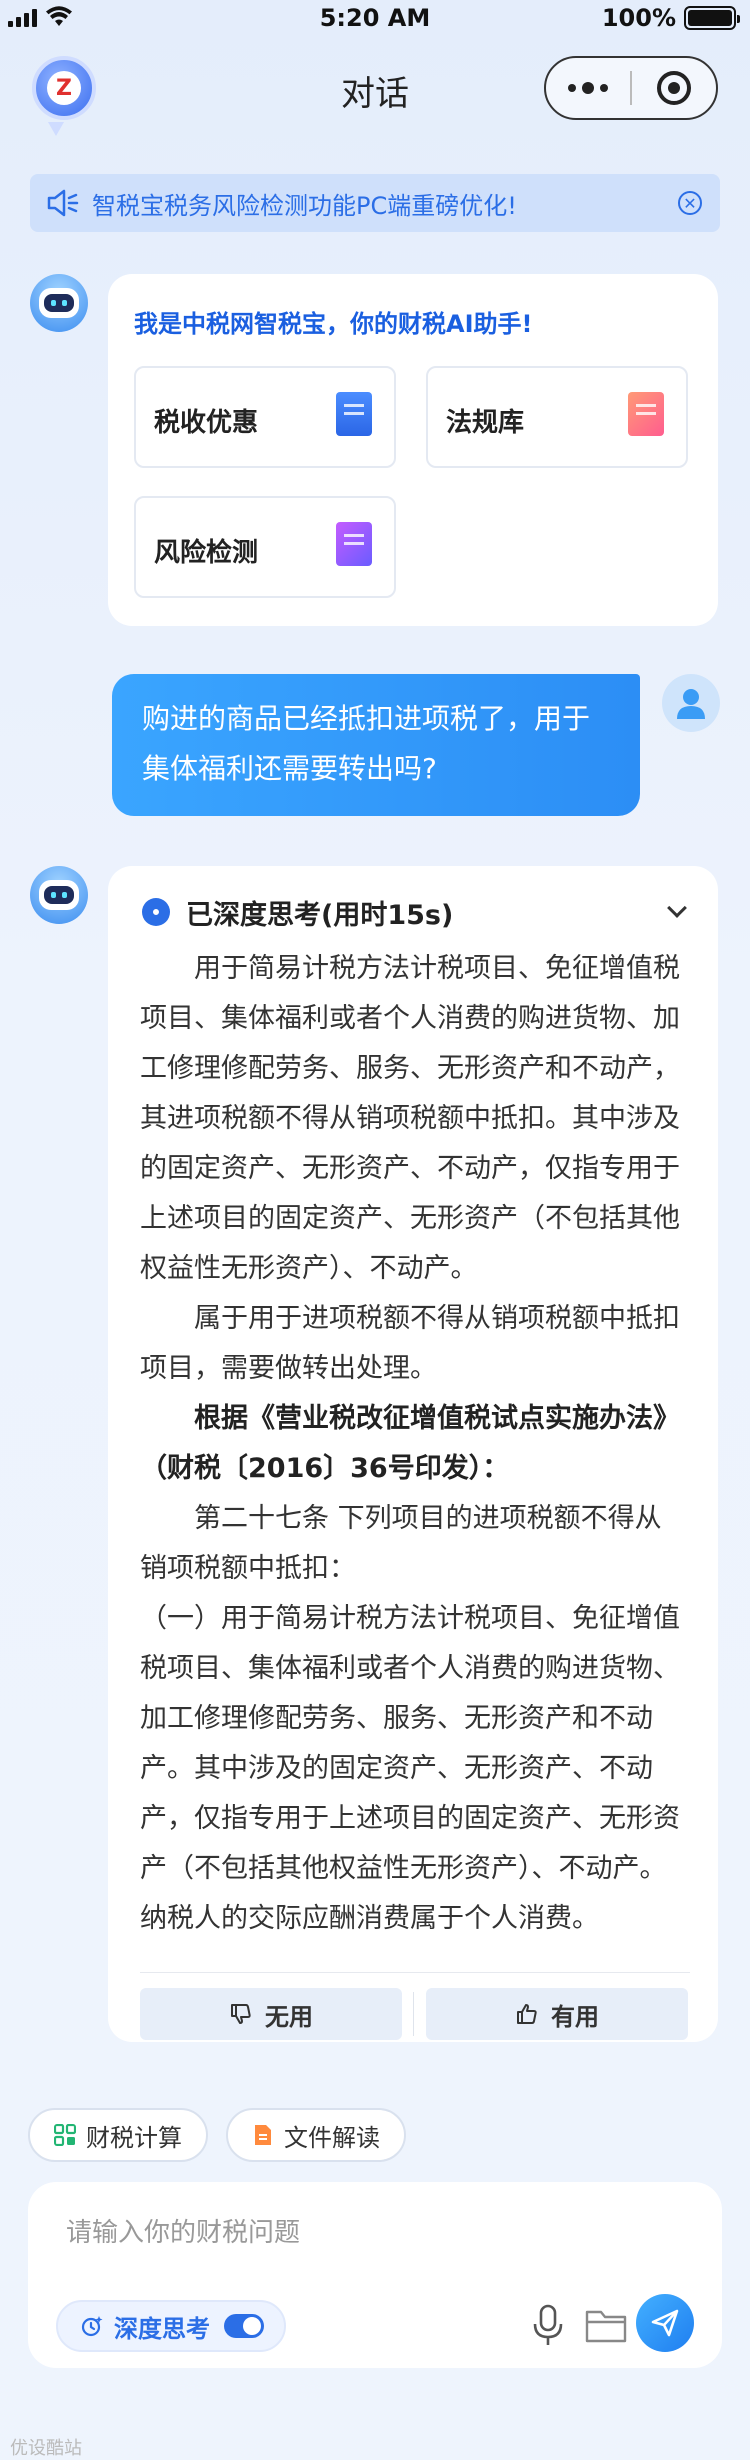 Image resolution: width=750 pixels, height=2460 pixels. What do you see at coordinates (304, 205) in the screenshot?
I see `notice-text: 智税宝税务风险检测功能PC端重磅优化!` at bounding box center [304, 205].